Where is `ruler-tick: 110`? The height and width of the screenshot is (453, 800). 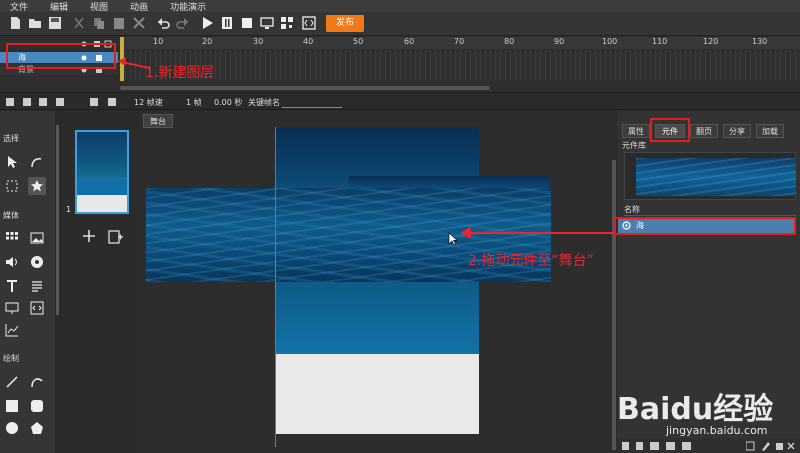 ruler-tick: 110 is located at coordinates (660, 41).